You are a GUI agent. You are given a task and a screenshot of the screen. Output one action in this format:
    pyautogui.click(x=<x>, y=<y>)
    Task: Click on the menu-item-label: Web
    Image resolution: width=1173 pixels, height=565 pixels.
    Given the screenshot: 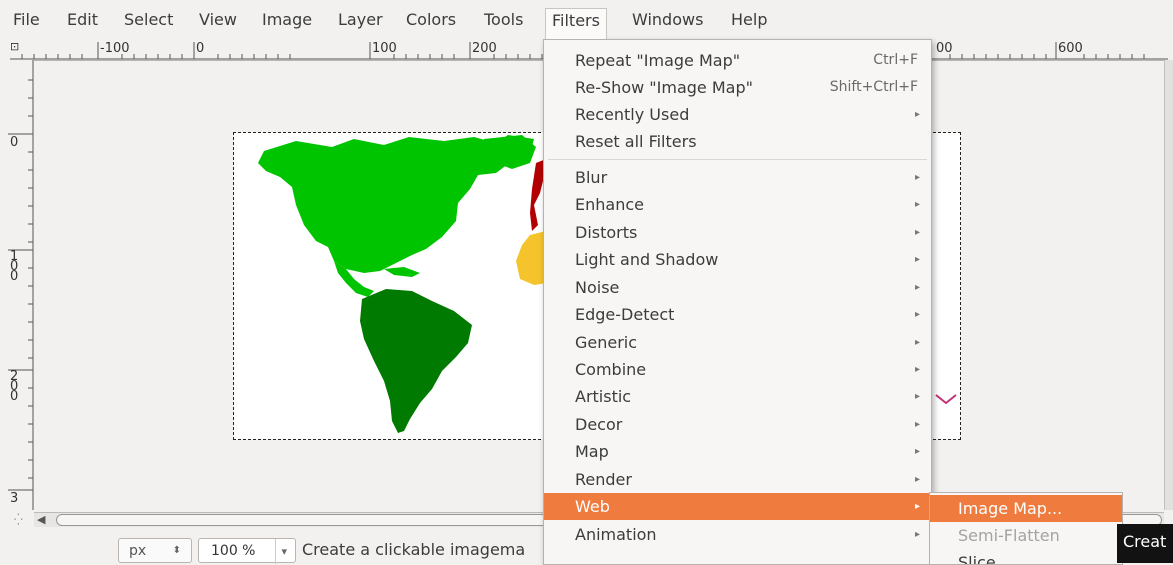 What is the action you would take?
    pyautogui.click(x=592, y=506)
    